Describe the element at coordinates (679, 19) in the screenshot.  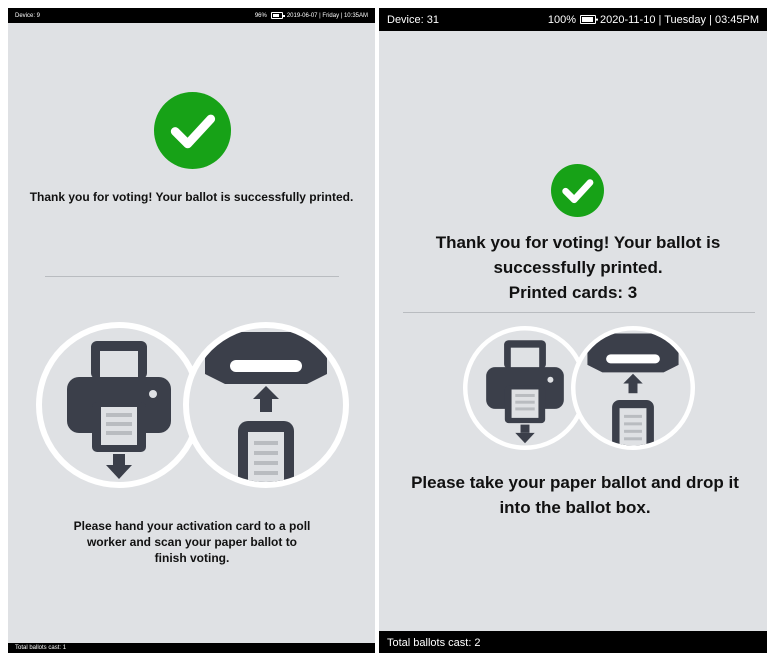
I see `datetime-label: 2020-11-10 | Tuesday | 03:45PM` at that location.